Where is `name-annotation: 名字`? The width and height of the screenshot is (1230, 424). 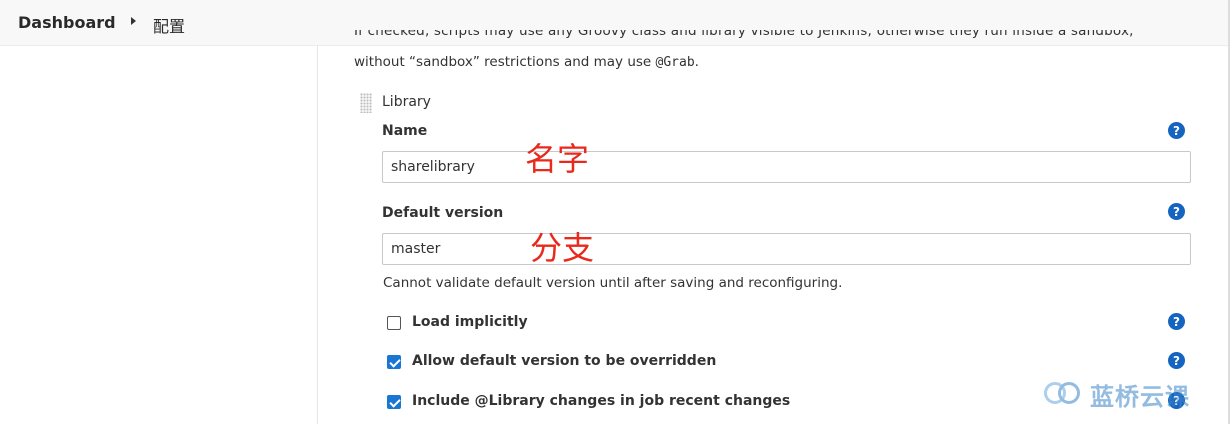
name-annotation: 名字 is located at coordinates (557, 159).